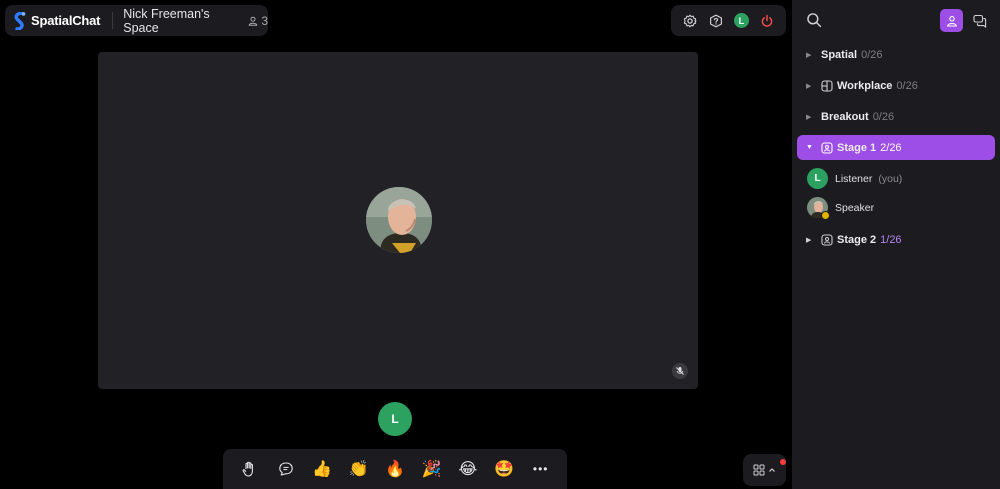 Image resolution: width=1000 pixels, height=489 pixels. Describe the element at coordinates (809, 147) in the screenshot. I see `caret-down-icon: ▼` at that location.